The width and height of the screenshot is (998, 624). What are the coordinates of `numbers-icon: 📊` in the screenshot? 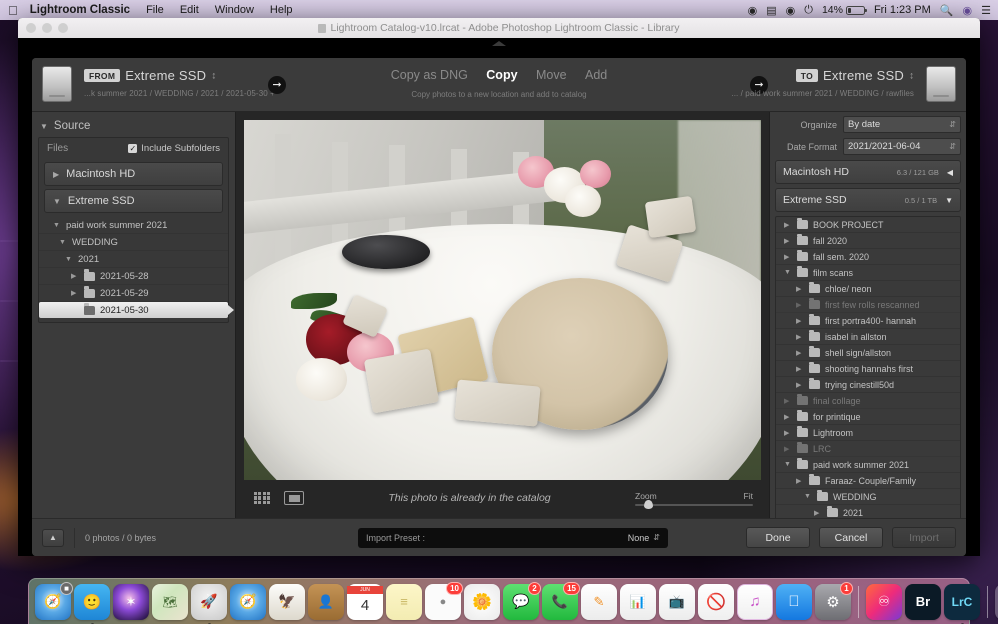 It's located at (638, 601).